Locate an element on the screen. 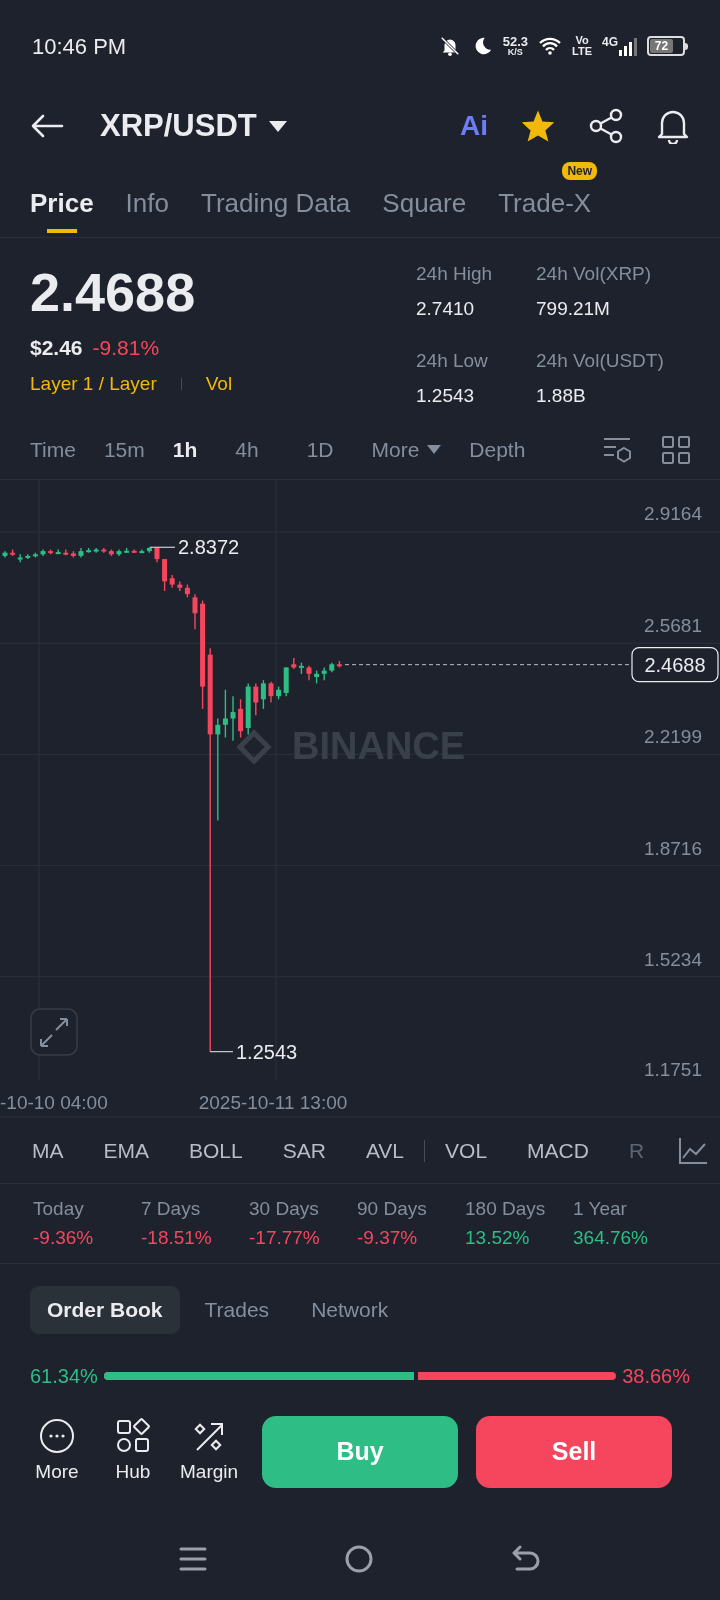  status-time: 10:46 PM is located at coordinates (79, 46).